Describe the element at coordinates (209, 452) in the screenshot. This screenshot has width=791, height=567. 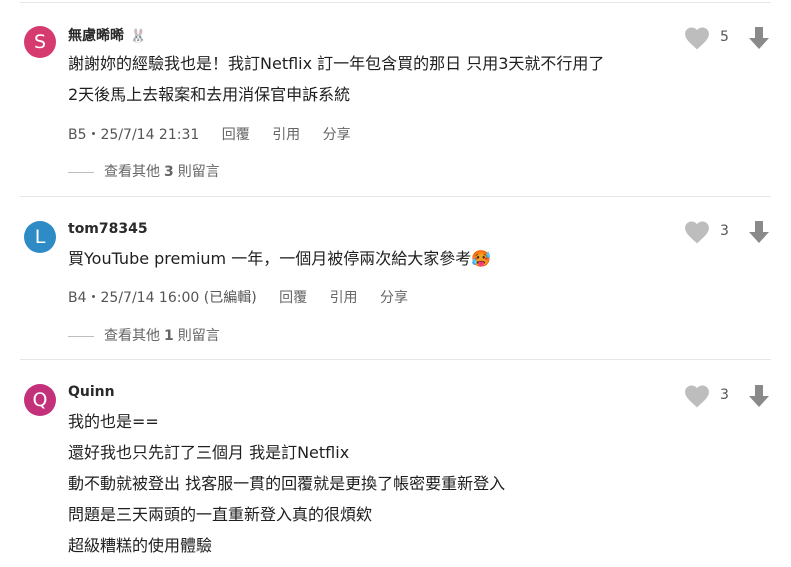
I see `comment-line: 還好我也只先訂了三個月 我是訂Netflix` at that location.